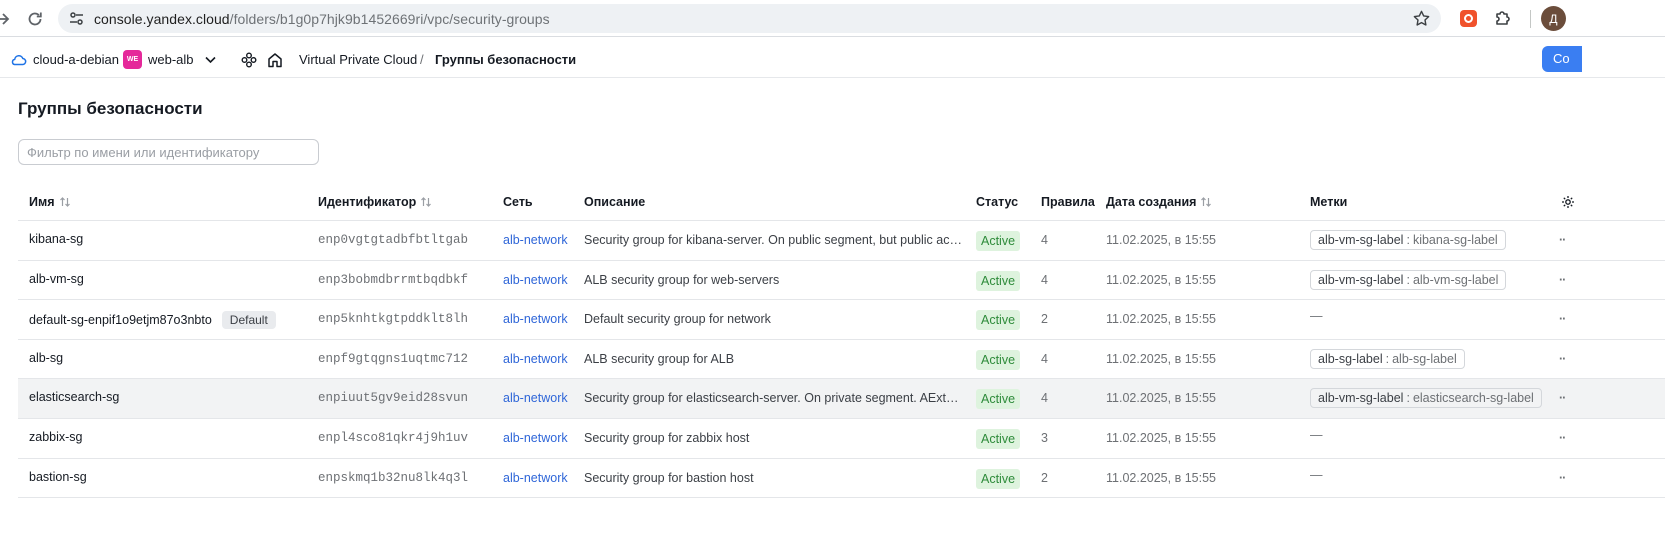 The height and width of the screenshot is (546, 1665). I want to click on security-group-name: alb-vm-sg, so click(56, 279).